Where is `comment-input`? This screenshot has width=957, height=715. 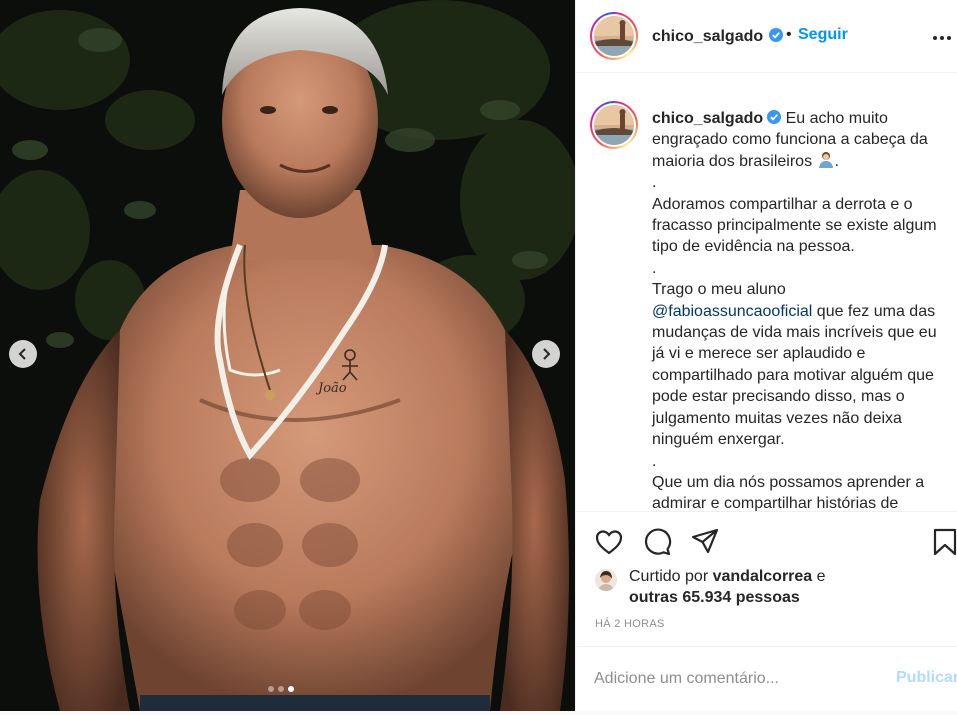 comment-input is located at coordinates (739, 679).